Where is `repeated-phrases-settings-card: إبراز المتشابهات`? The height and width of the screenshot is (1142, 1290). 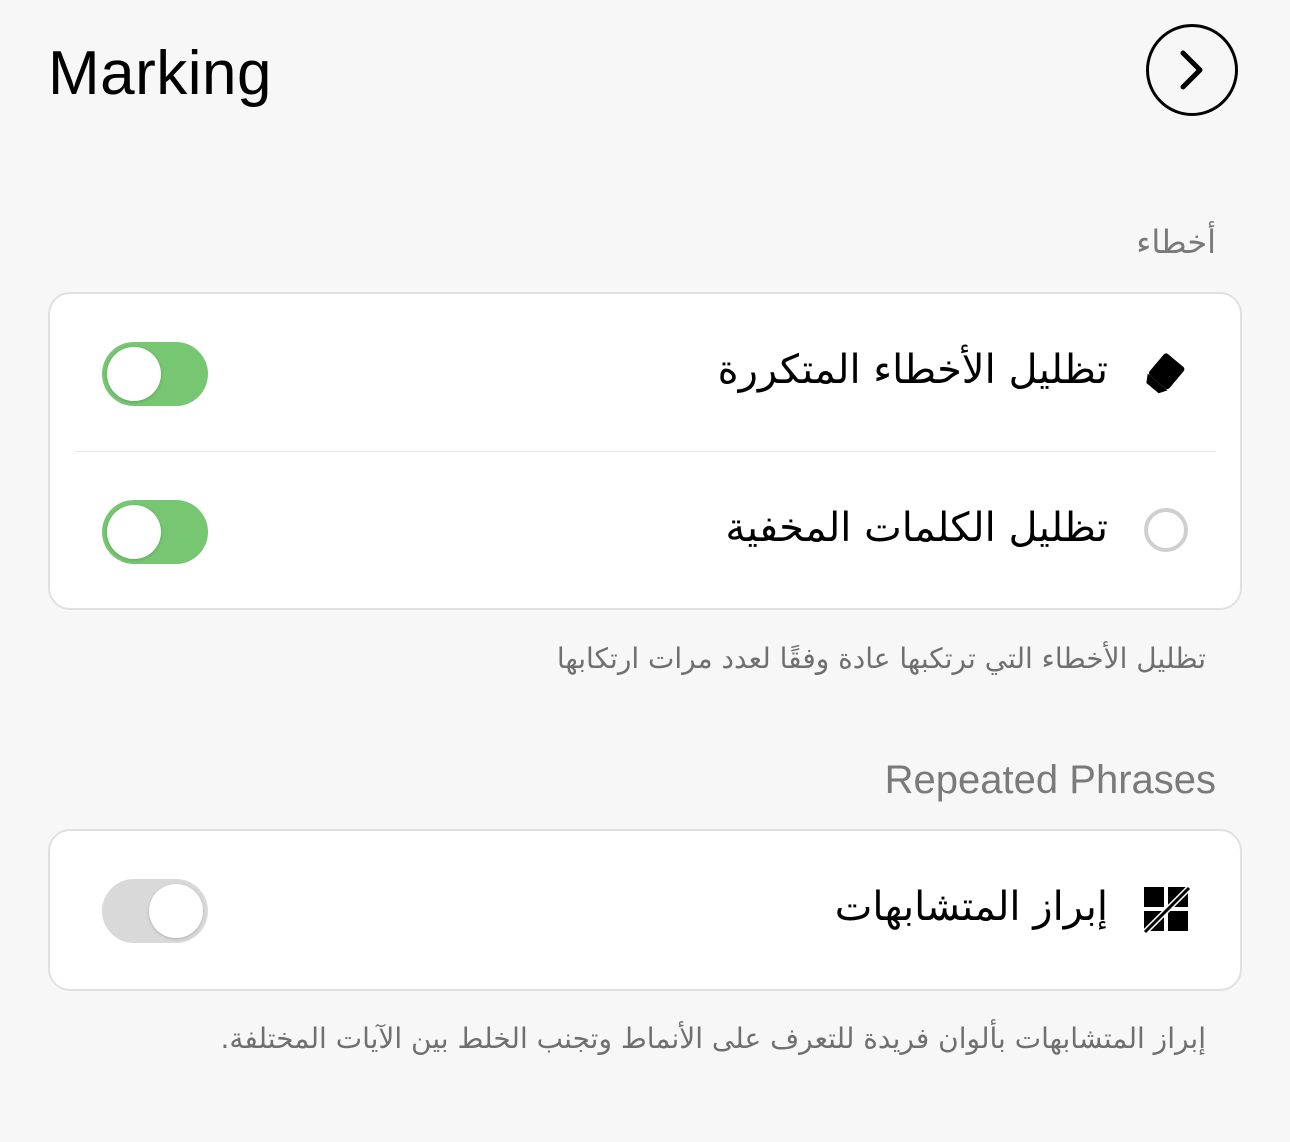
repeated-phrases-settings-card: إبراز المتشابهات is located at coordinates (645, 910).